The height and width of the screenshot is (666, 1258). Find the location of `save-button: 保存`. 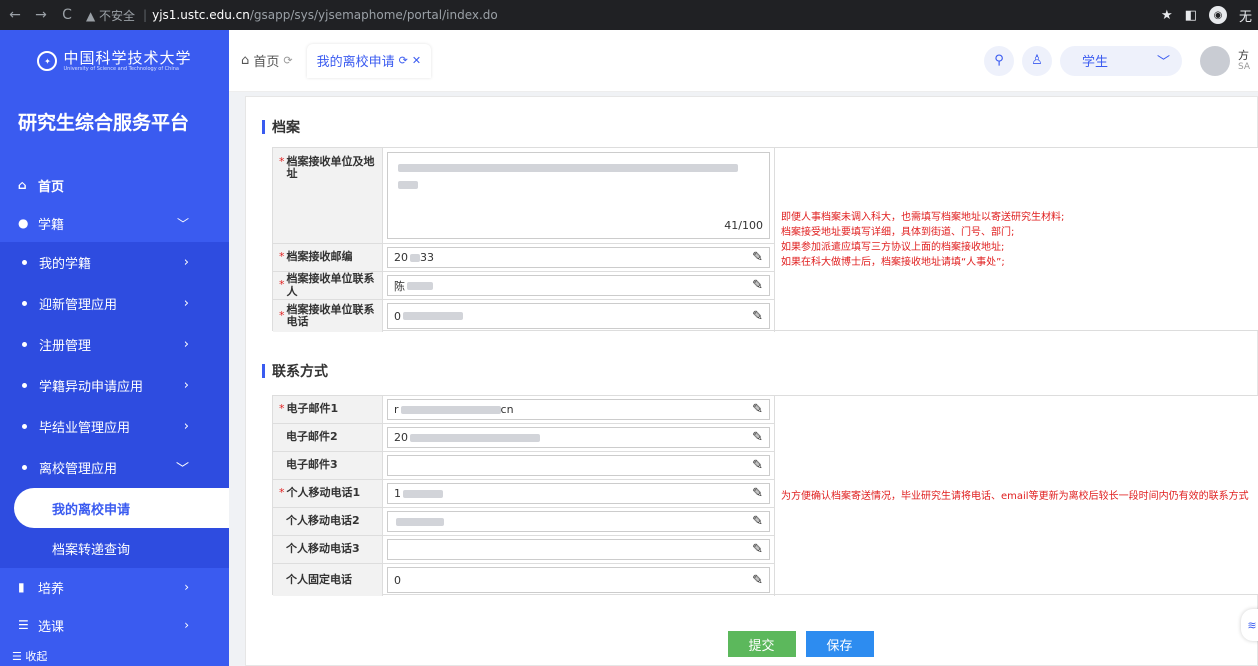

save-button: 保存 is located at coordinates (839, 644).